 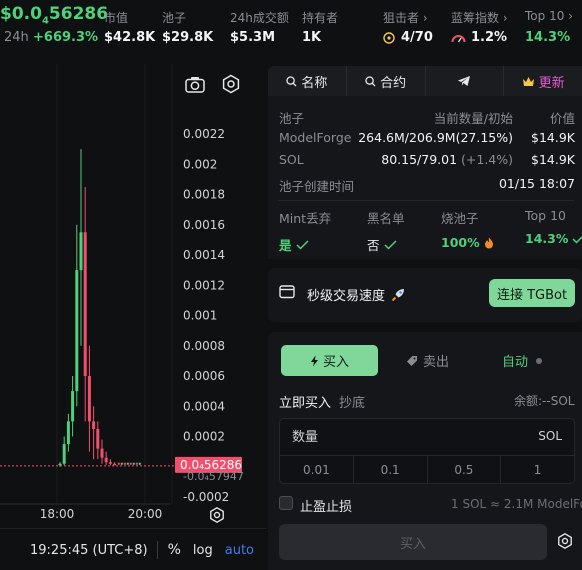 I want to click on snipers-value: 4/70, so click(x=408, y=37).